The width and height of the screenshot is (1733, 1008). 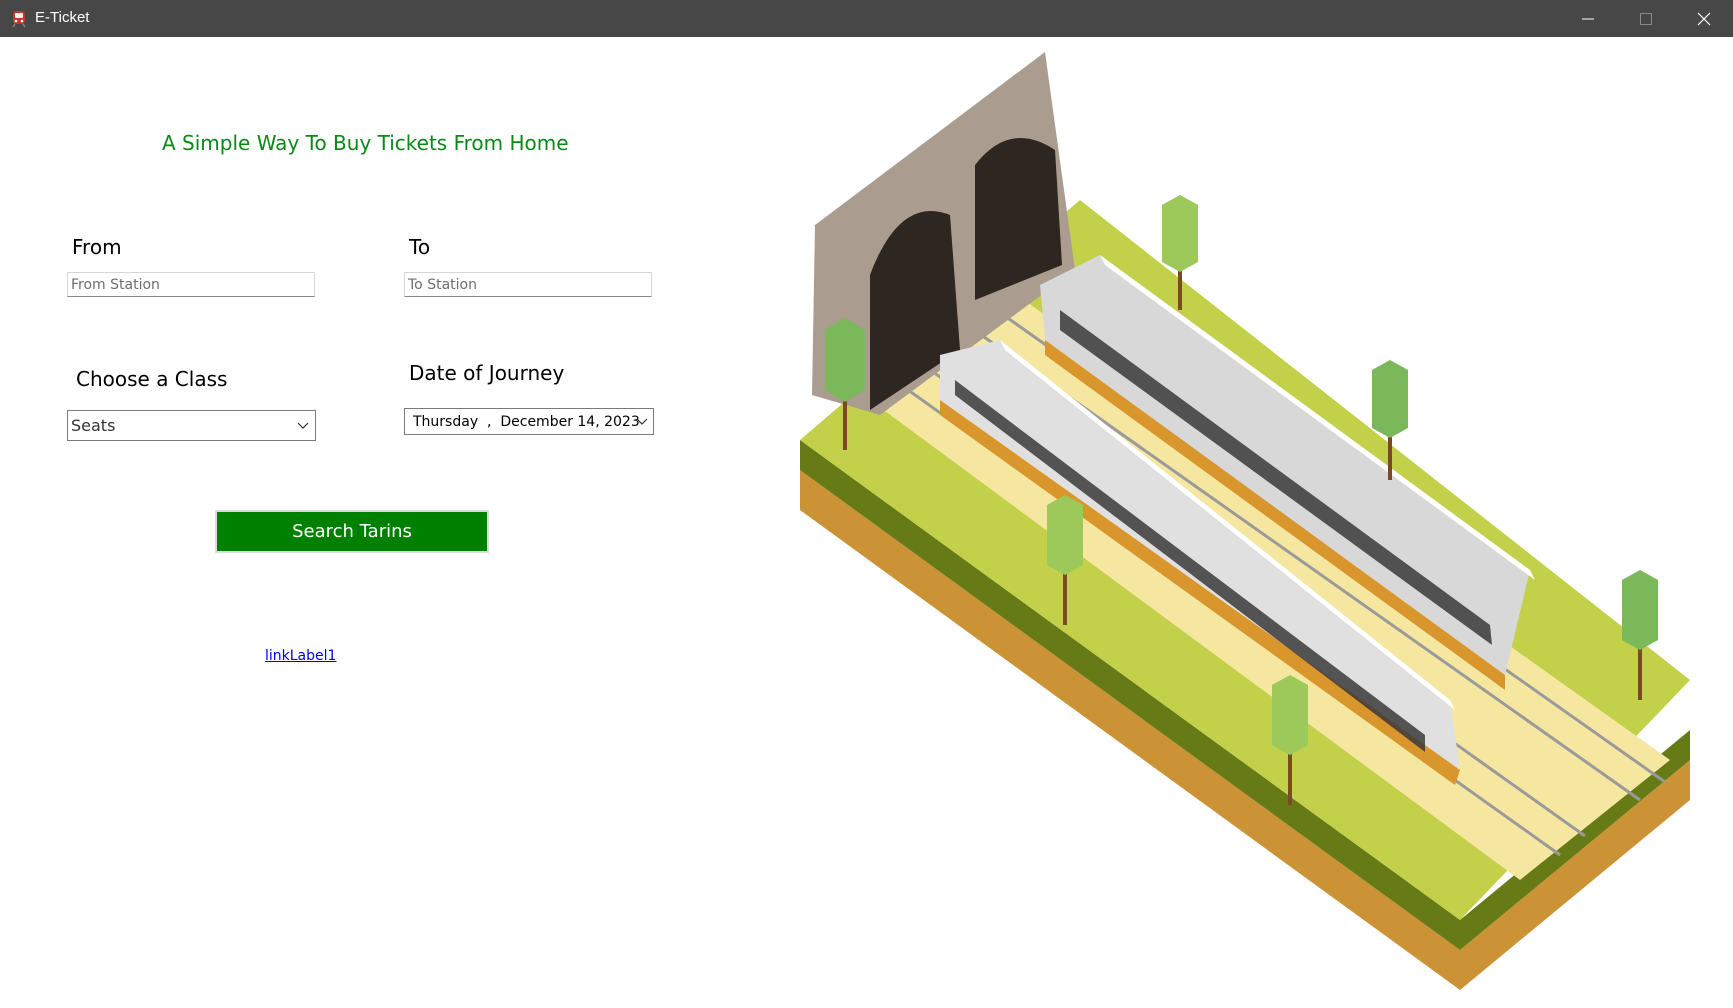 What do you see at coordinates (528, 284) in the screenshot?
I see `to-station-input` at bounding box center [528, 284].